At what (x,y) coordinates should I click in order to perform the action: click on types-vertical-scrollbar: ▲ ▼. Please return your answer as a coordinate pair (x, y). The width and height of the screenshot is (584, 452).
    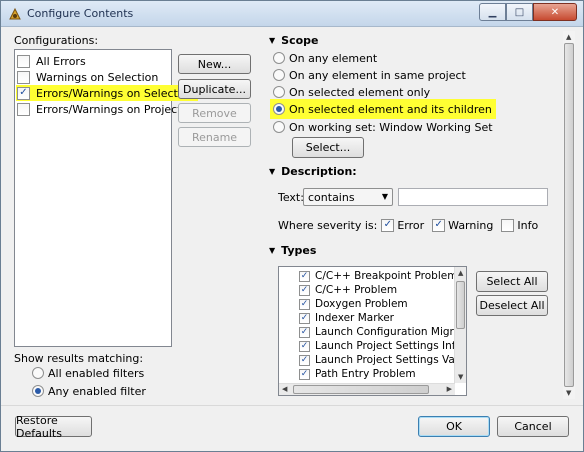
    Looking at the image, I should click on (460, 325).